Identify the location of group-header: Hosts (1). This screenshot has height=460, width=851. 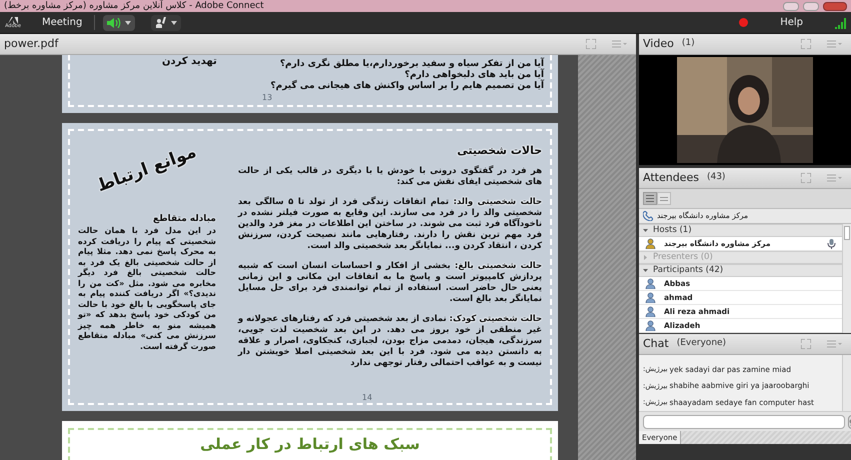
(740, 230).